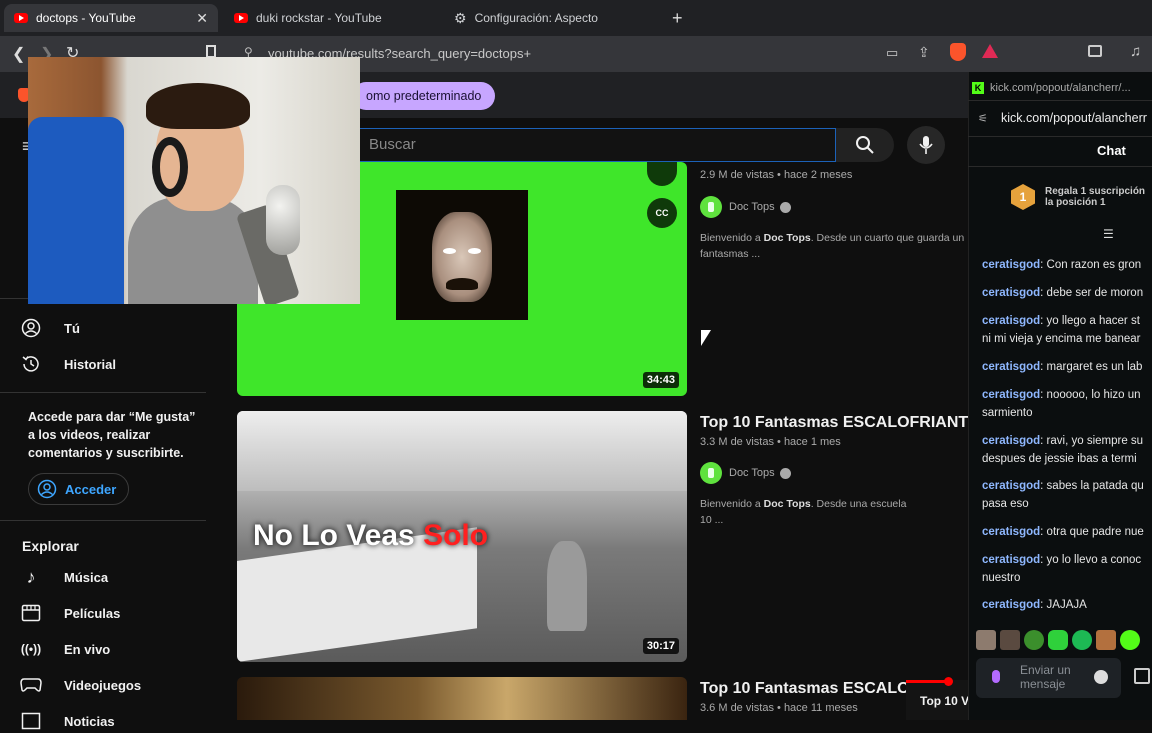 The image size is (1152, 733). I want to click on chat-message: ceratisgod: sabes la patada qu pasa eso, so click(1063, 495).